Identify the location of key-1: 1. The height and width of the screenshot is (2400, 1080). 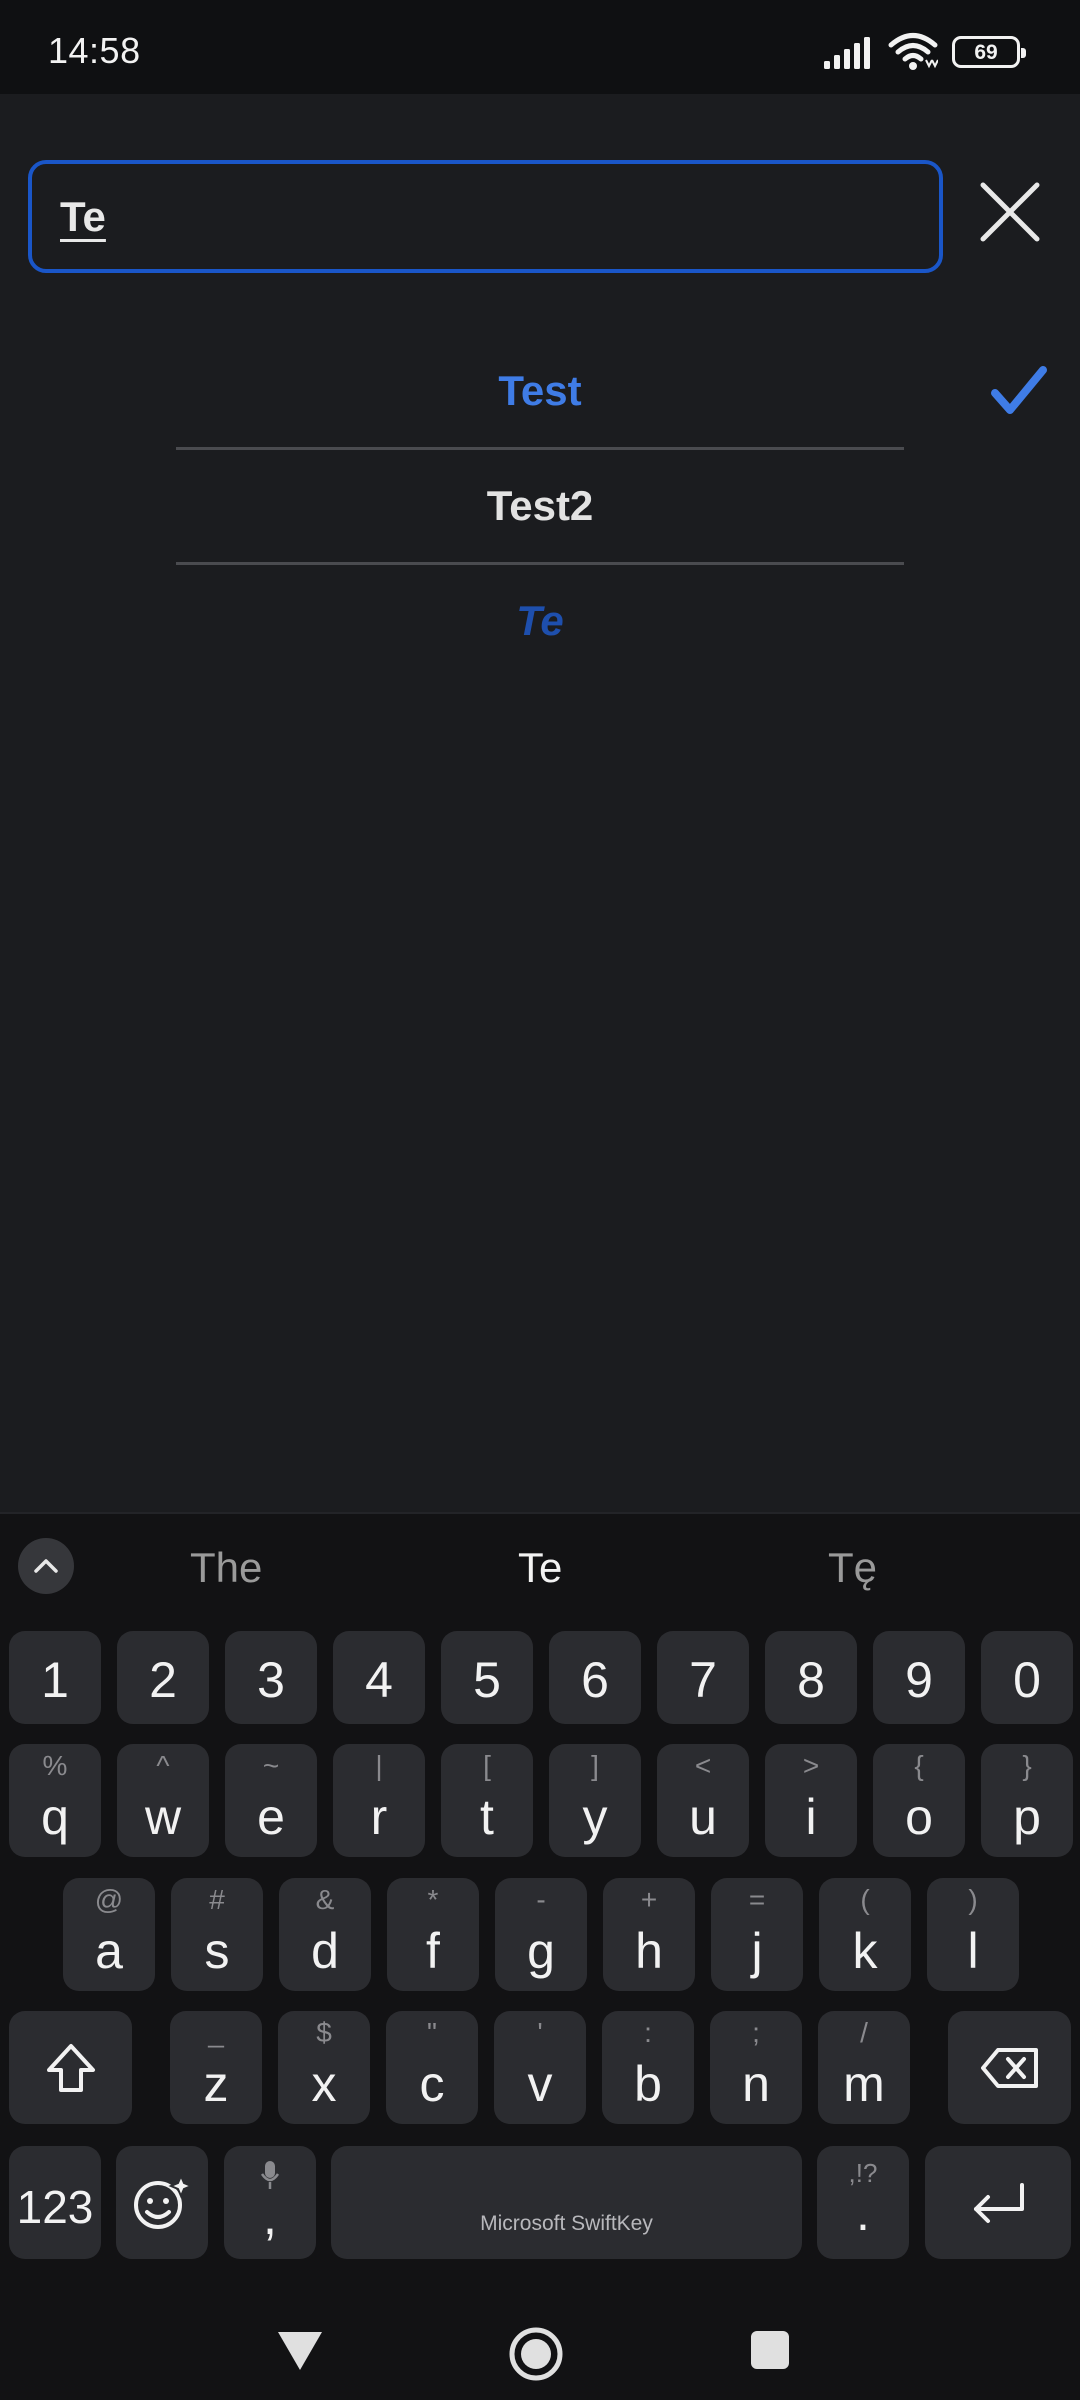
(55, 1677).